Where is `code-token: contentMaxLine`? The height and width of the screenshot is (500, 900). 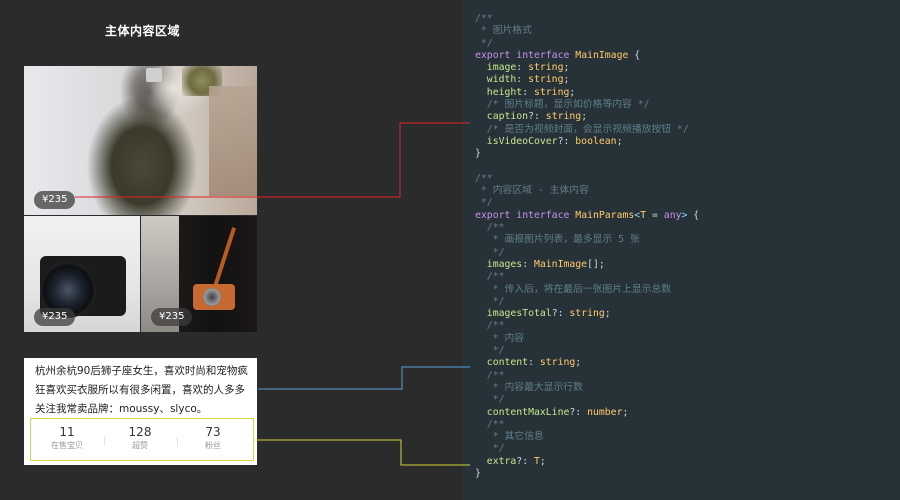
code-token: contentMaxLine is located at coordinates (528, 412).